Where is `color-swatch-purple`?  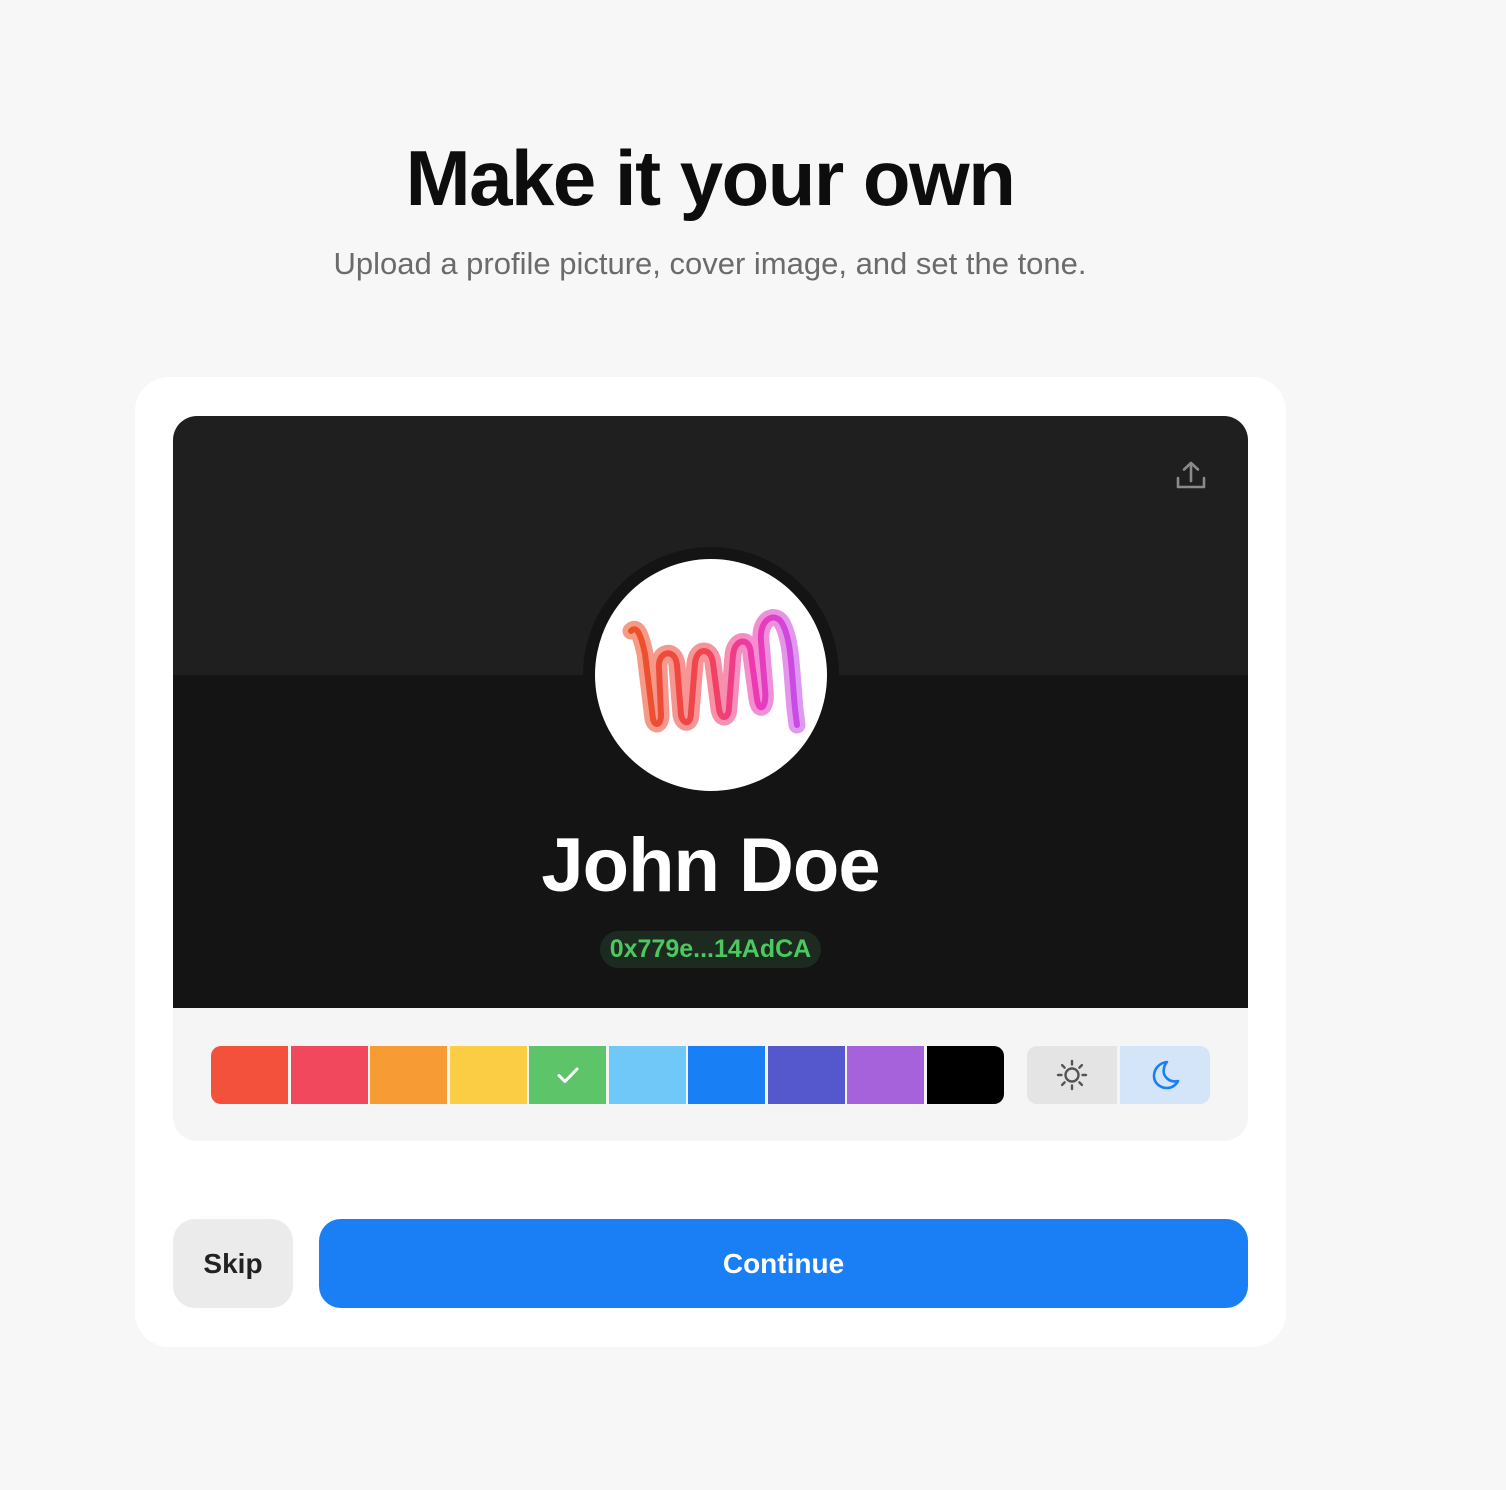
color-swatch-purple is located at coordinates (885, 1075).